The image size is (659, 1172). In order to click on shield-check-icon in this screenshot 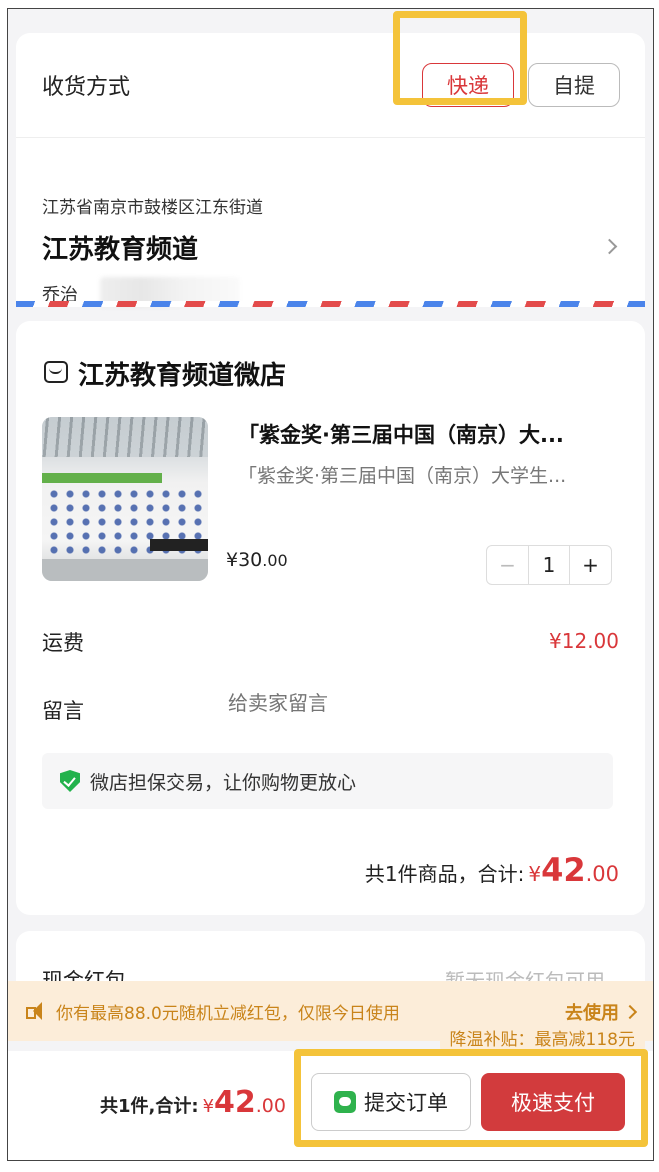, I will do `click(70, 781)`.